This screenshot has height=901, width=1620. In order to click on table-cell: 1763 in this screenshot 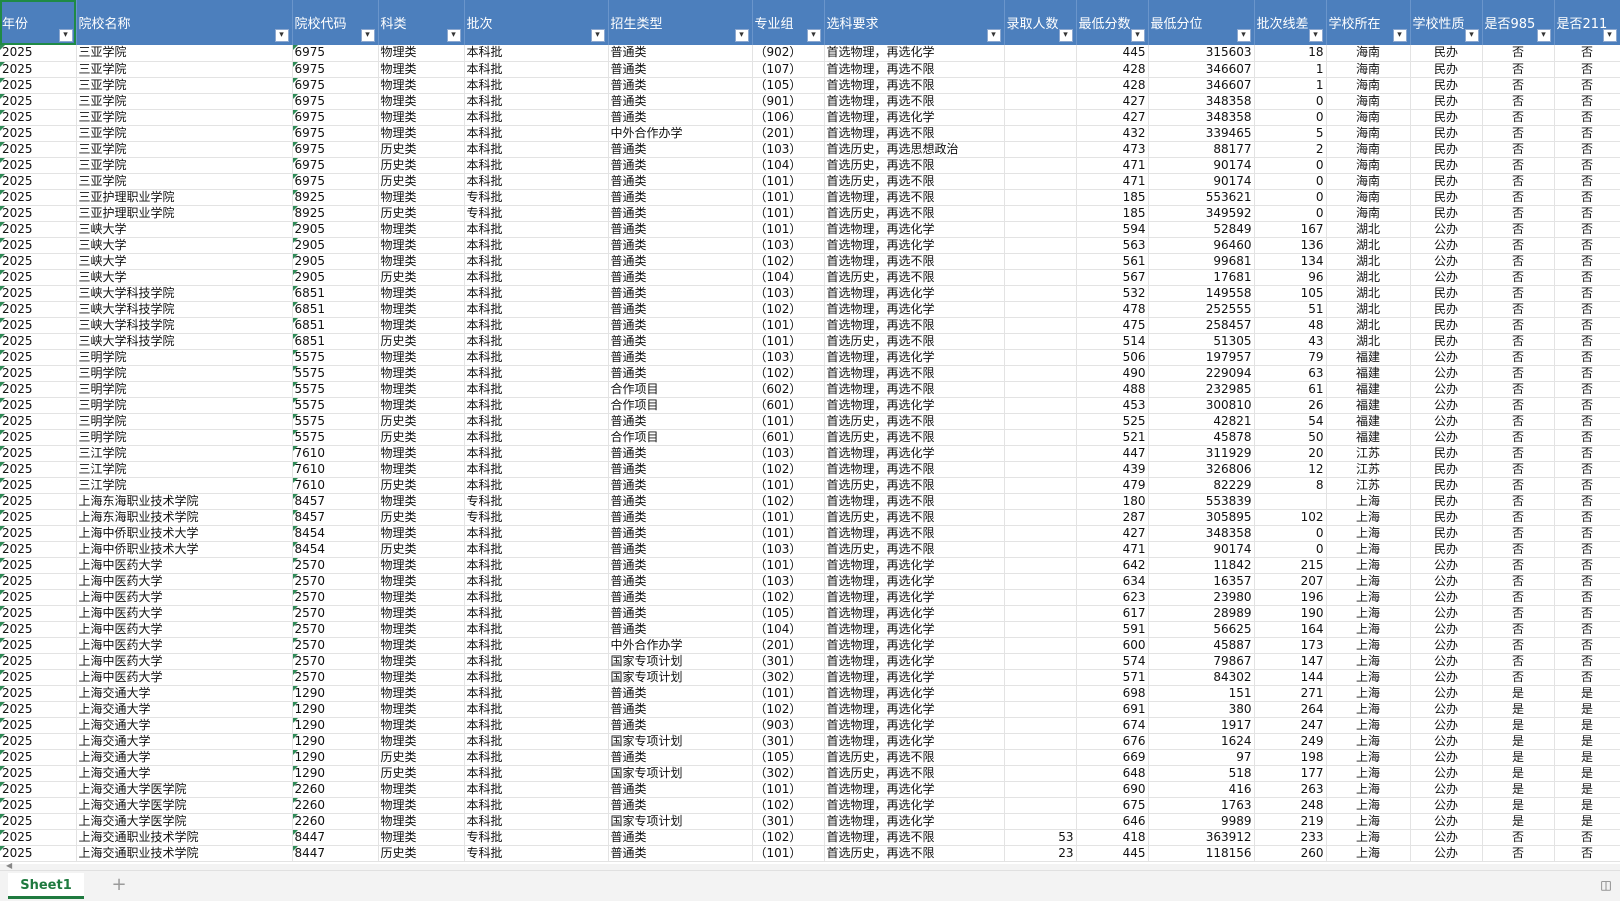, I will do `click(1201, 805)`.